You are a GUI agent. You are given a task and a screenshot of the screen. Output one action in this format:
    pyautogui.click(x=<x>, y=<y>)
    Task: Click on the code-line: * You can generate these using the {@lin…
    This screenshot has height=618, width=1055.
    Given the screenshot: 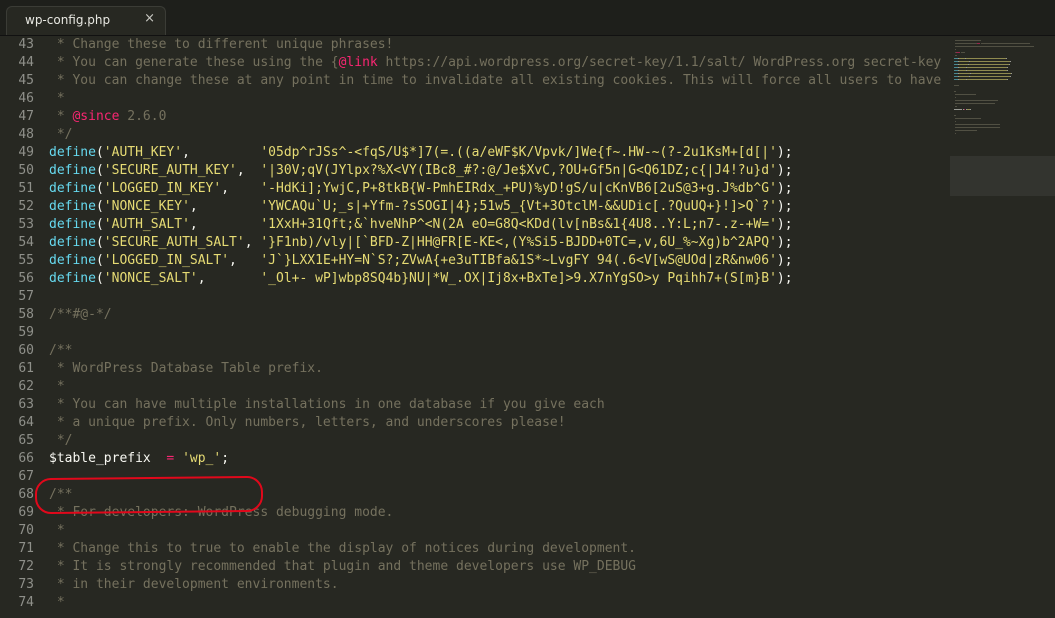 What is the action you would take?
    pyautogui.click(x=499, y=63)
    